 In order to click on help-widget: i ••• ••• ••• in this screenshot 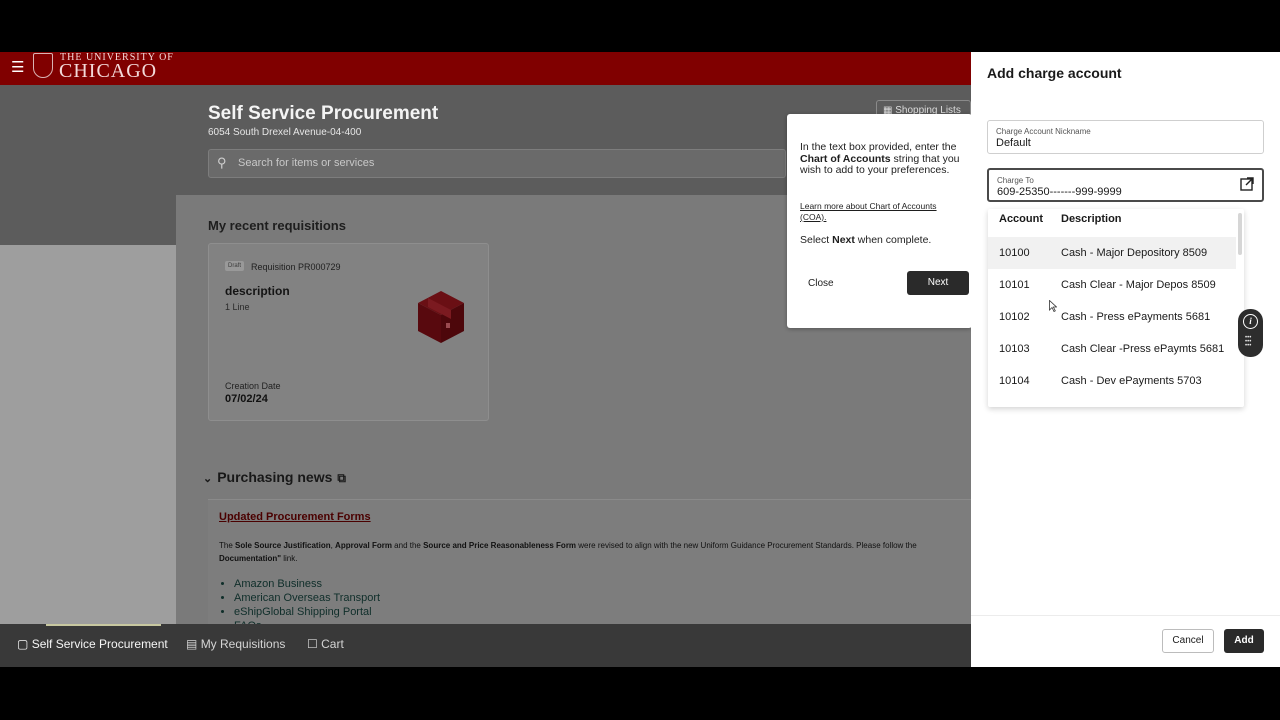, I will do `click(1250, 333)`.